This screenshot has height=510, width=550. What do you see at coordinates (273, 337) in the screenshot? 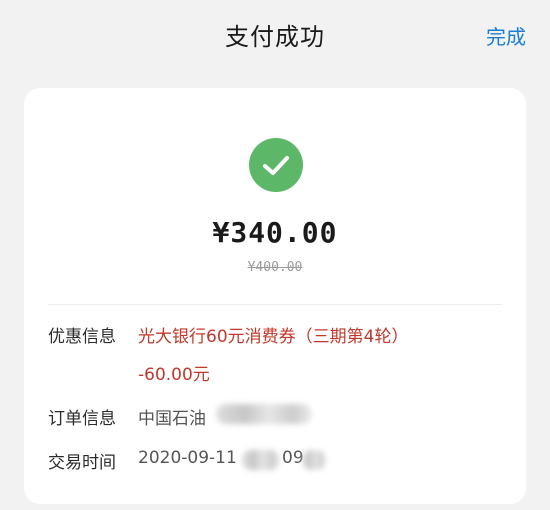
I see `discount-value: 光大银行60元消费券（三期第4轮）` at bounding box center [273, 337].